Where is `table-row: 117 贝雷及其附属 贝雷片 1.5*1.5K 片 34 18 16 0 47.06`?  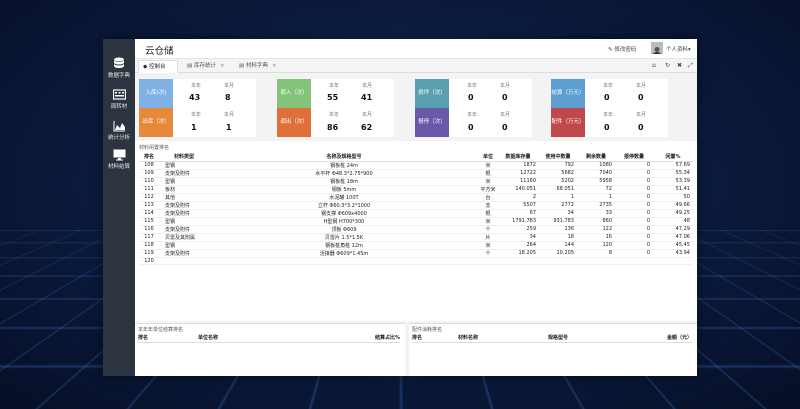
table-row: 117 贝雷及其附属 贝雷片 1.5*1.5K 片 34 18 16 0 47.06 is located at coordinates (416, 237).